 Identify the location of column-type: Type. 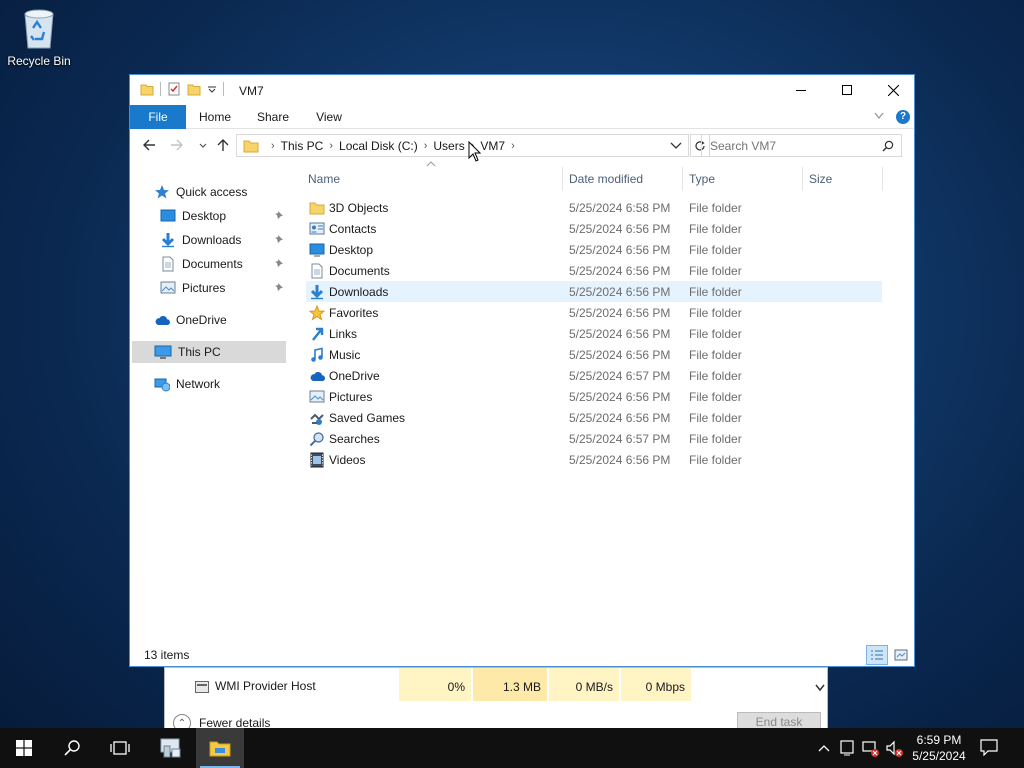
(742, 179).